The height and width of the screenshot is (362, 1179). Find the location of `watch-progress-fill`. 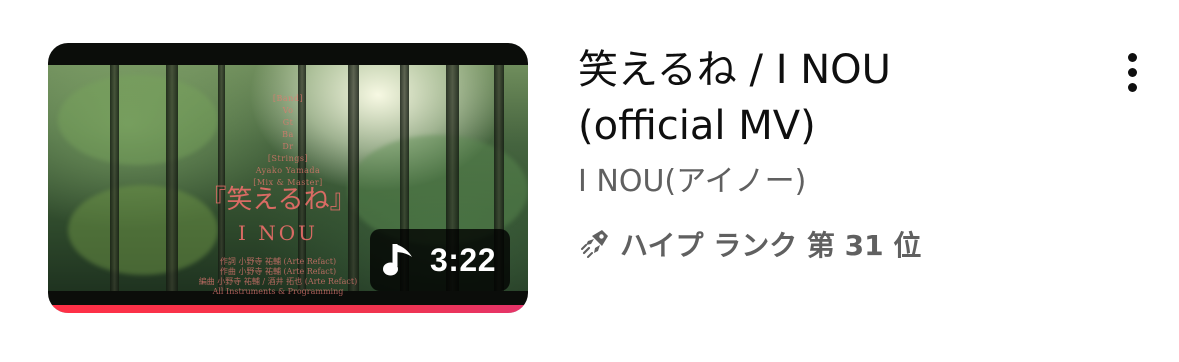

watch-progress-fill is located at coordinates (288, 309).